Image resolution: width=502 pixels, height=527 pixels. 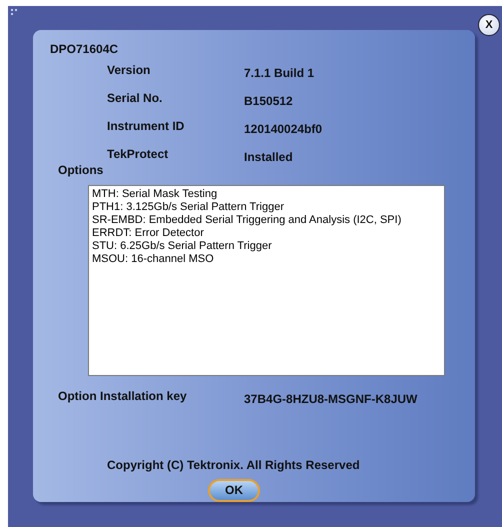 I want to click on option-item: MTH: Serial Mask Testing, so click(x=266, y=194).